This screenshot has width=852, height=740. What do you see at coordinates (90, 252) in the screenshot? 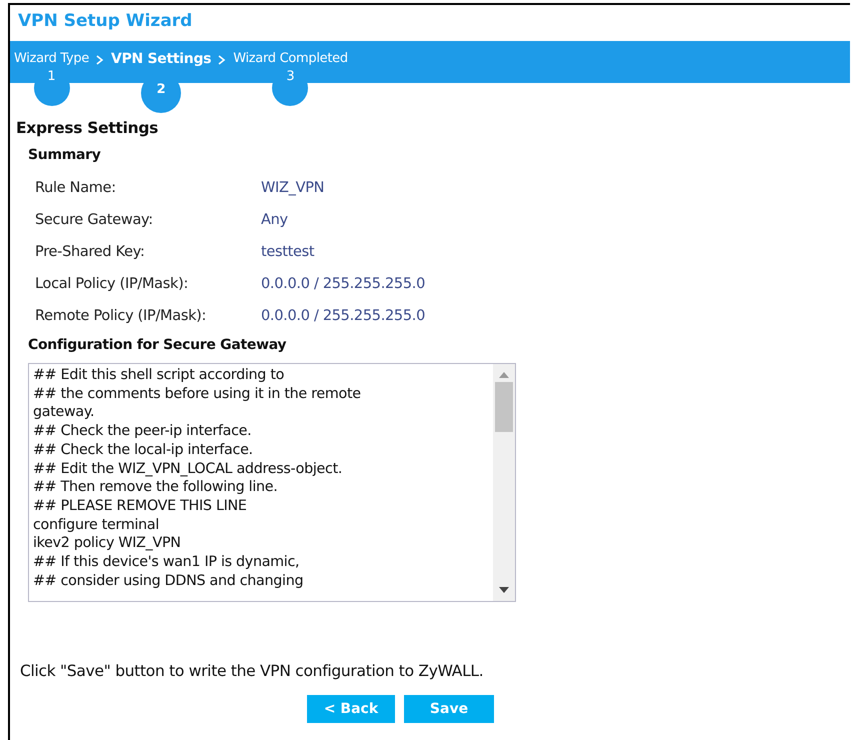
I see `field-label: Pre-Shared Key:` at bounding box center [90, 252].